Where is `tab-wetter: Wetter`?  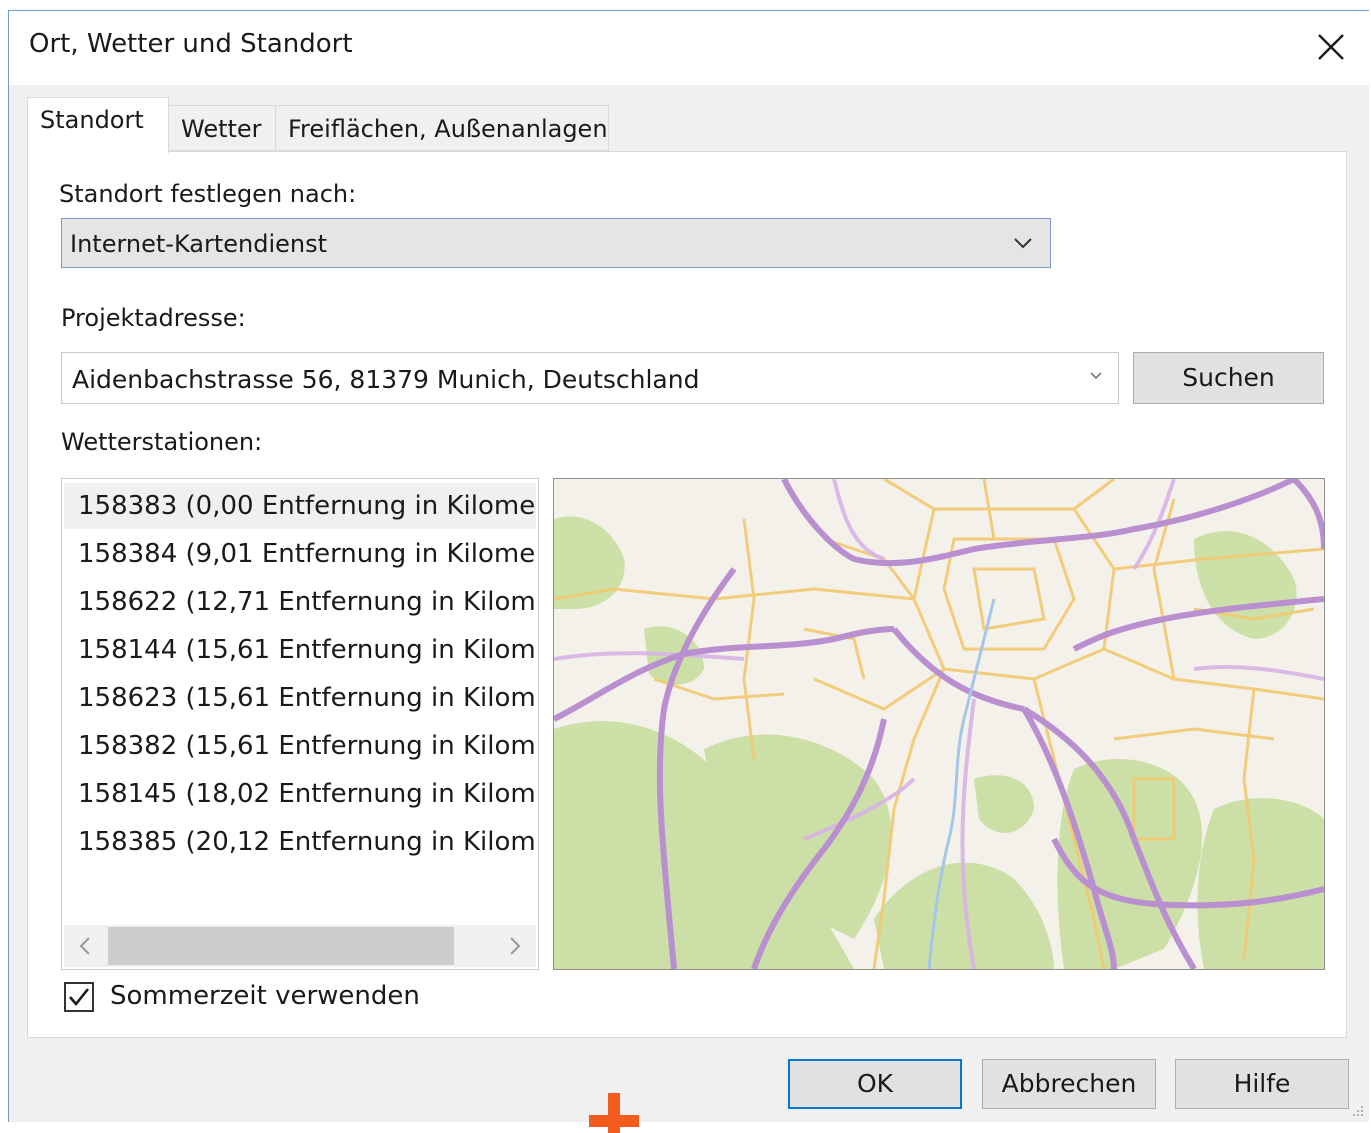 tab-wetter: Wetter is located at coordinates (222, 128).